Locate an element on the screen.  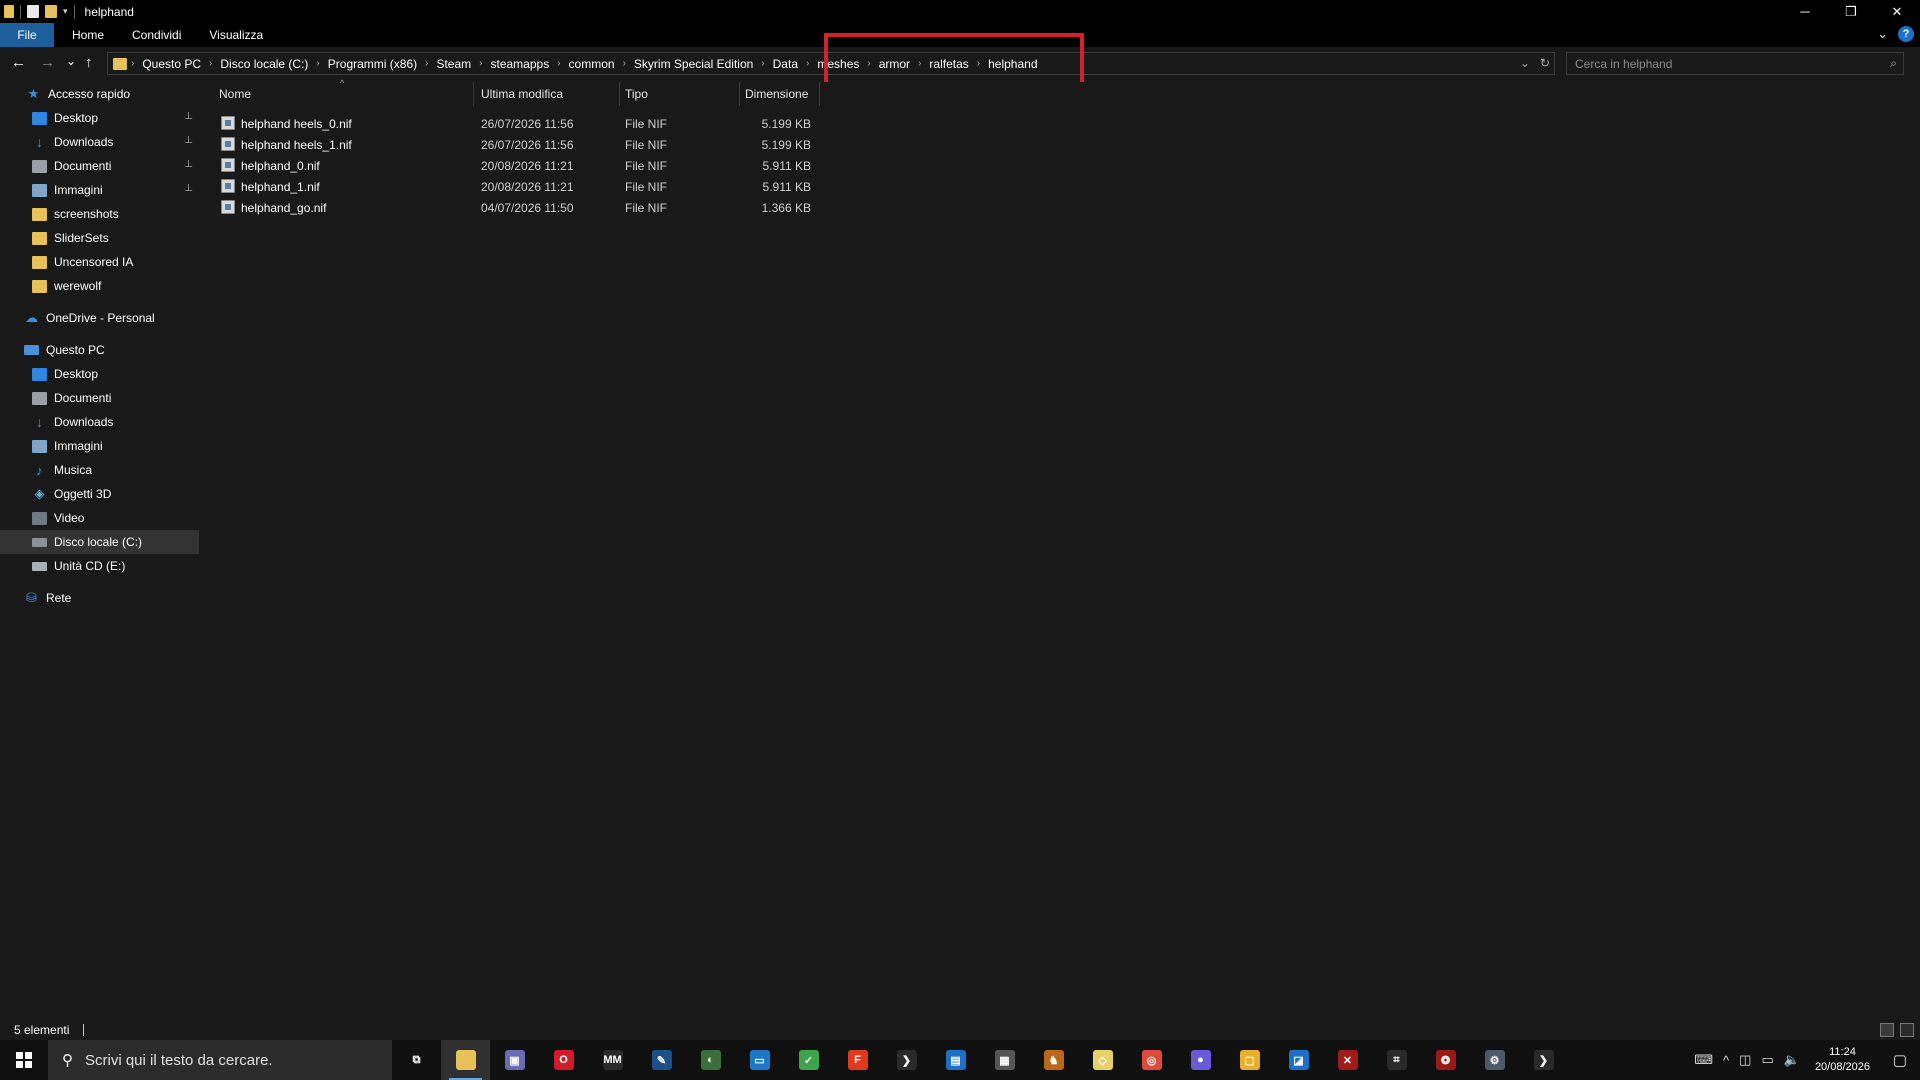
forward-arrow-icon: → is located at coordinates (47, 63).